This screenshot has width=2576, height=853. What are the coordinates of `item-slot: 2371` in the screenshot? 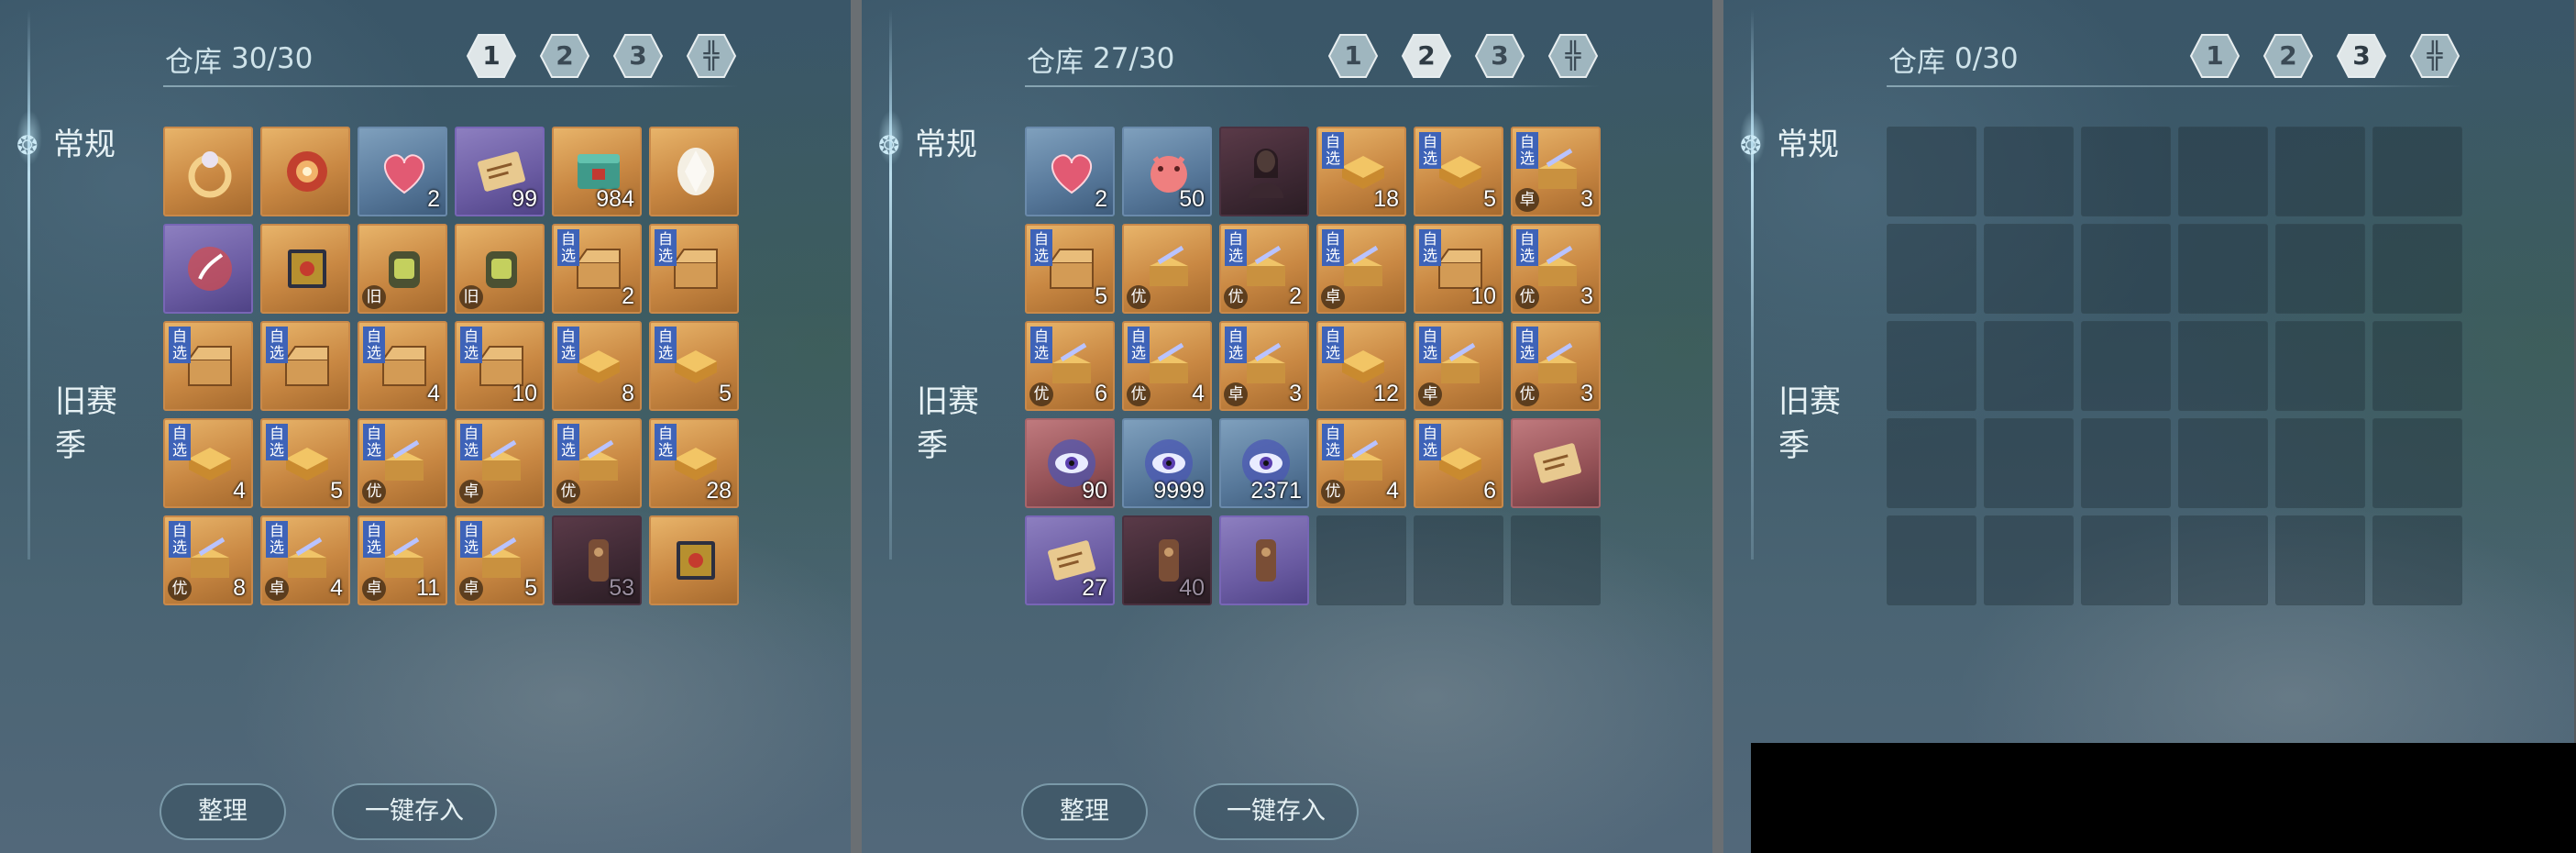 It's located at (1264, 463).